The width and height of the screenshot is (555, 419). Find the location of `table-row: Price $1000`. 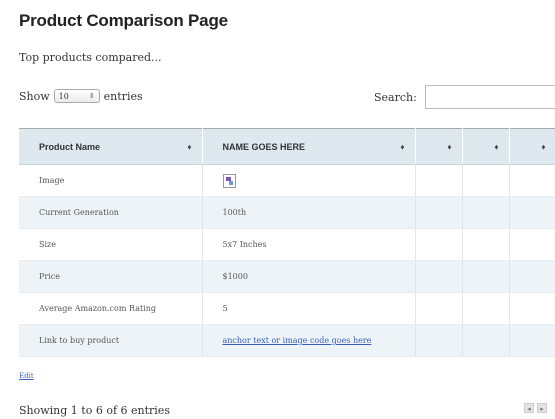

table-row: Price $1000 is located at coordinates (287, 276).